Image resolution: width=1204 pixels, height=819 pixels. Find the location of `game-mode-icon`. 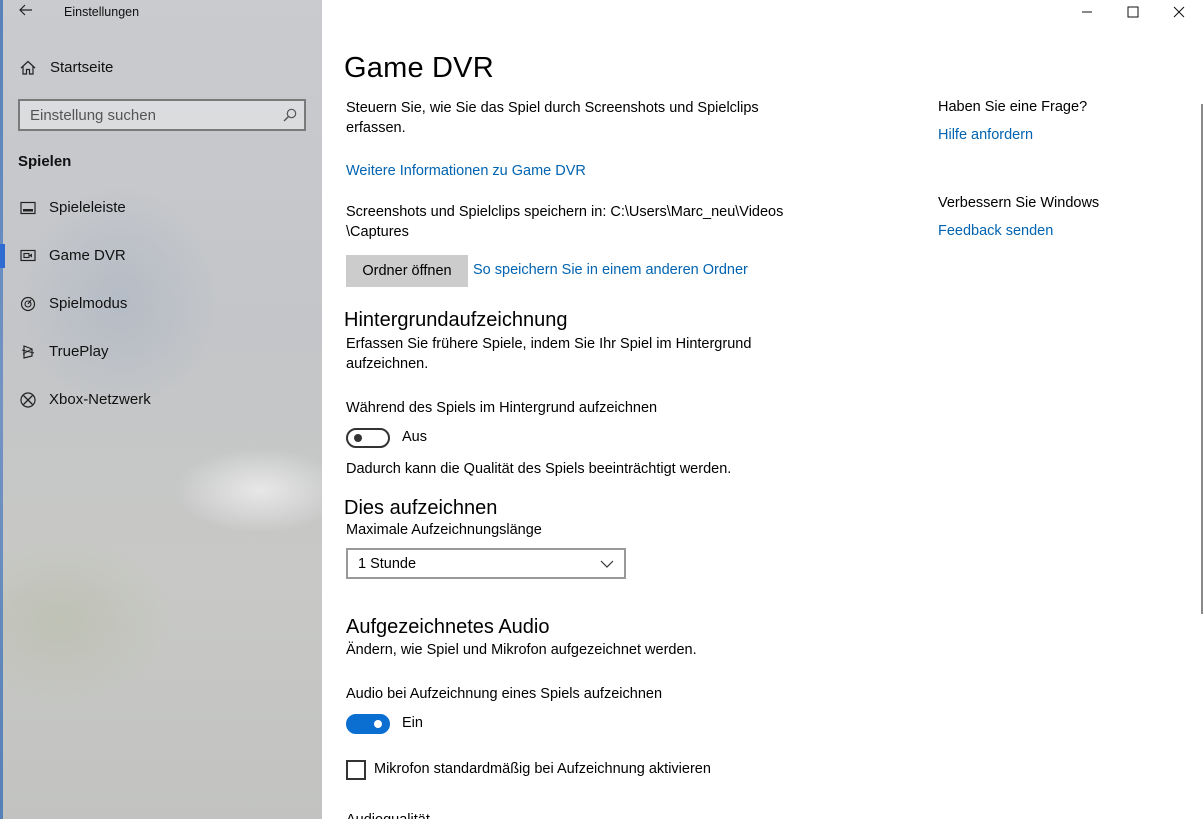

game-mode-icon is located at coordinates (28, 304).